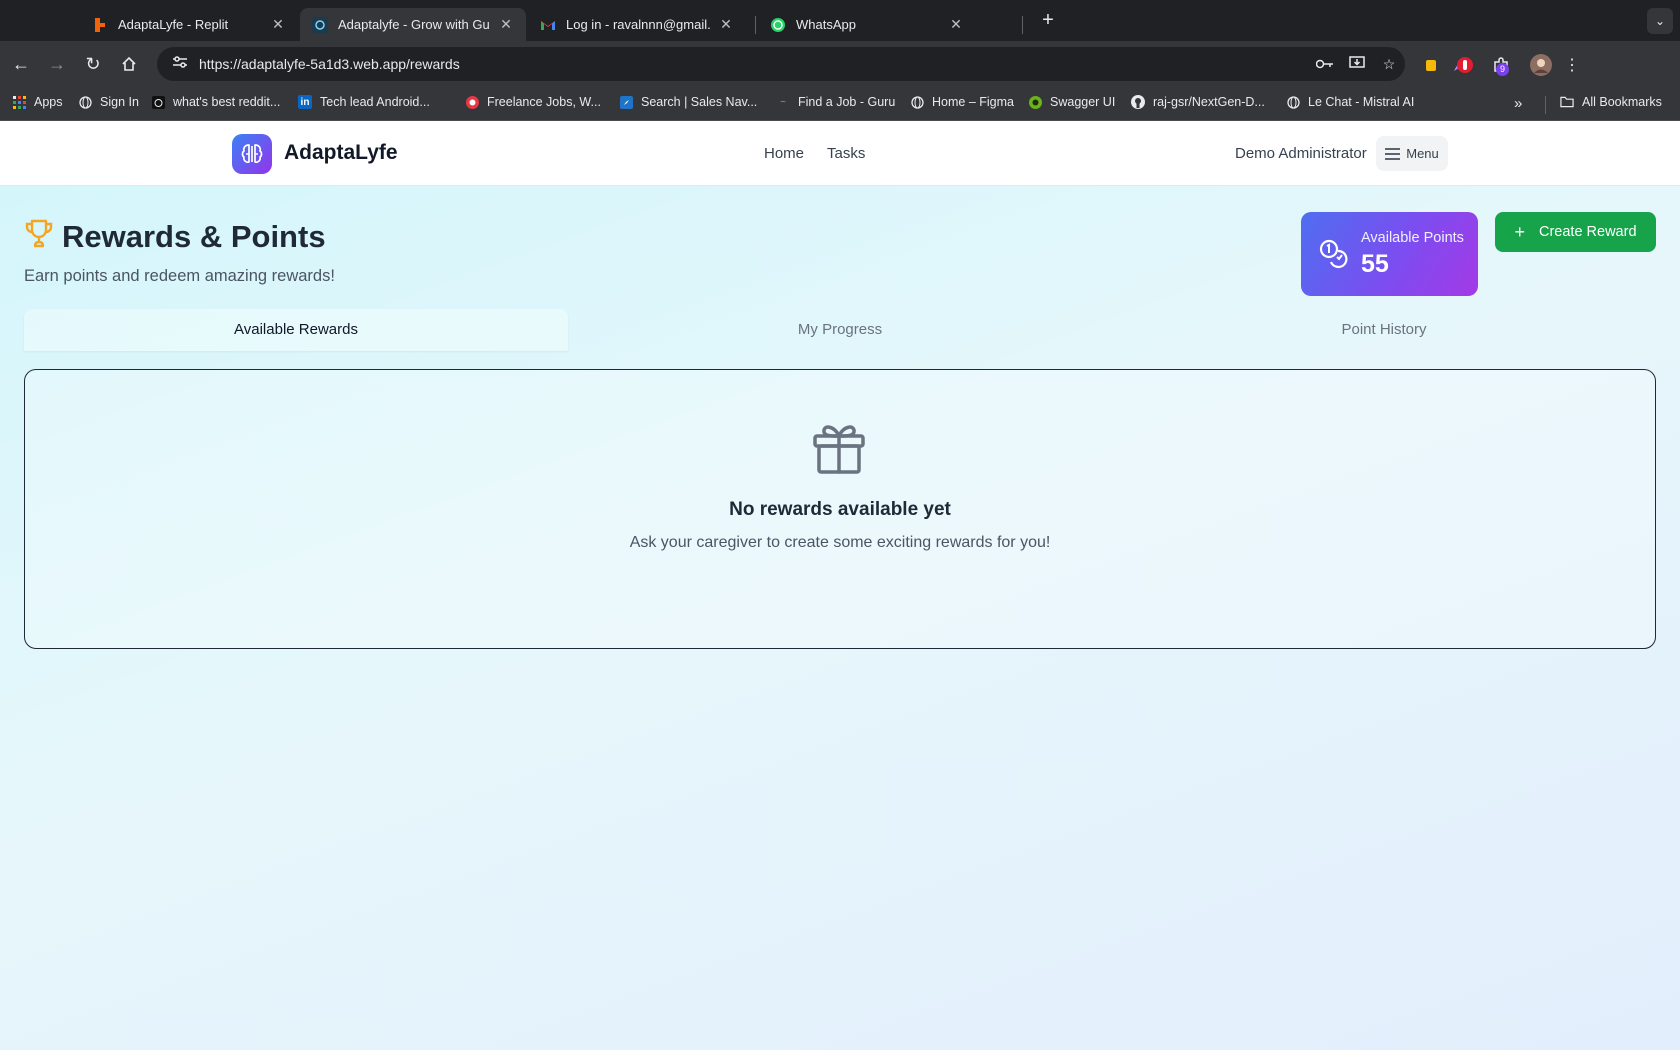  I want to click on bookmark-sign-in: Sign In, so click(108, 102).